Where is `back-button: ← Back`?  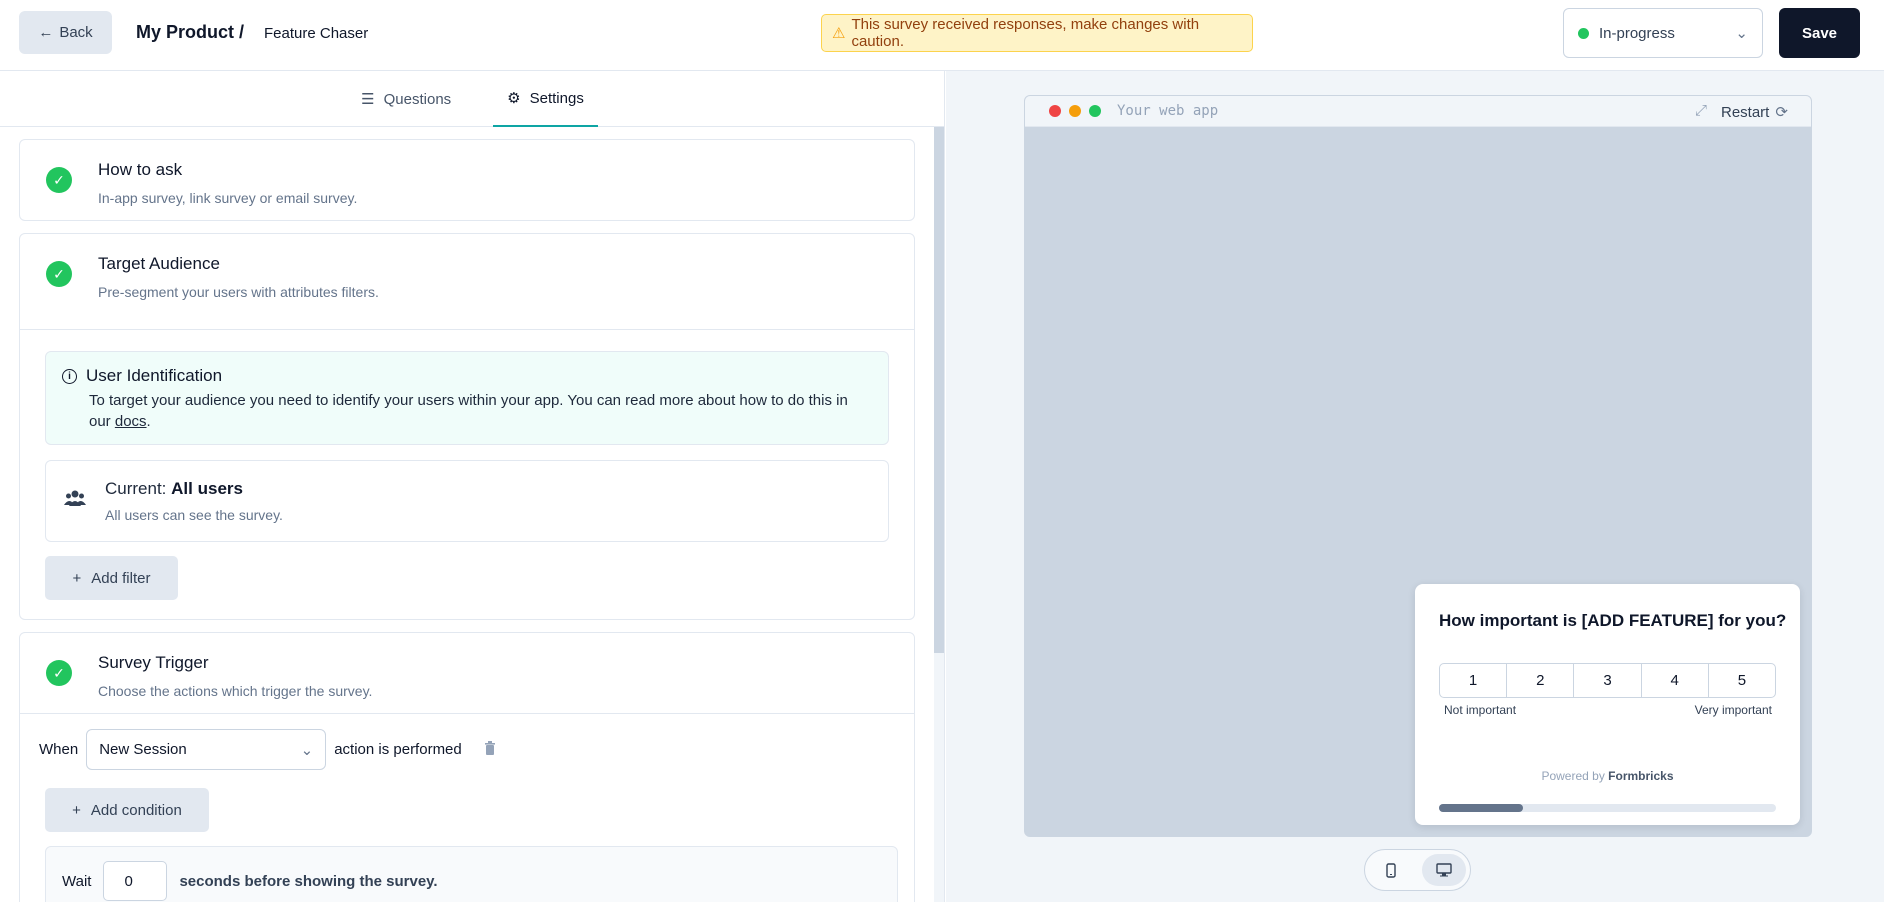
back-button: ← Back is located at coordinates (65, 32).